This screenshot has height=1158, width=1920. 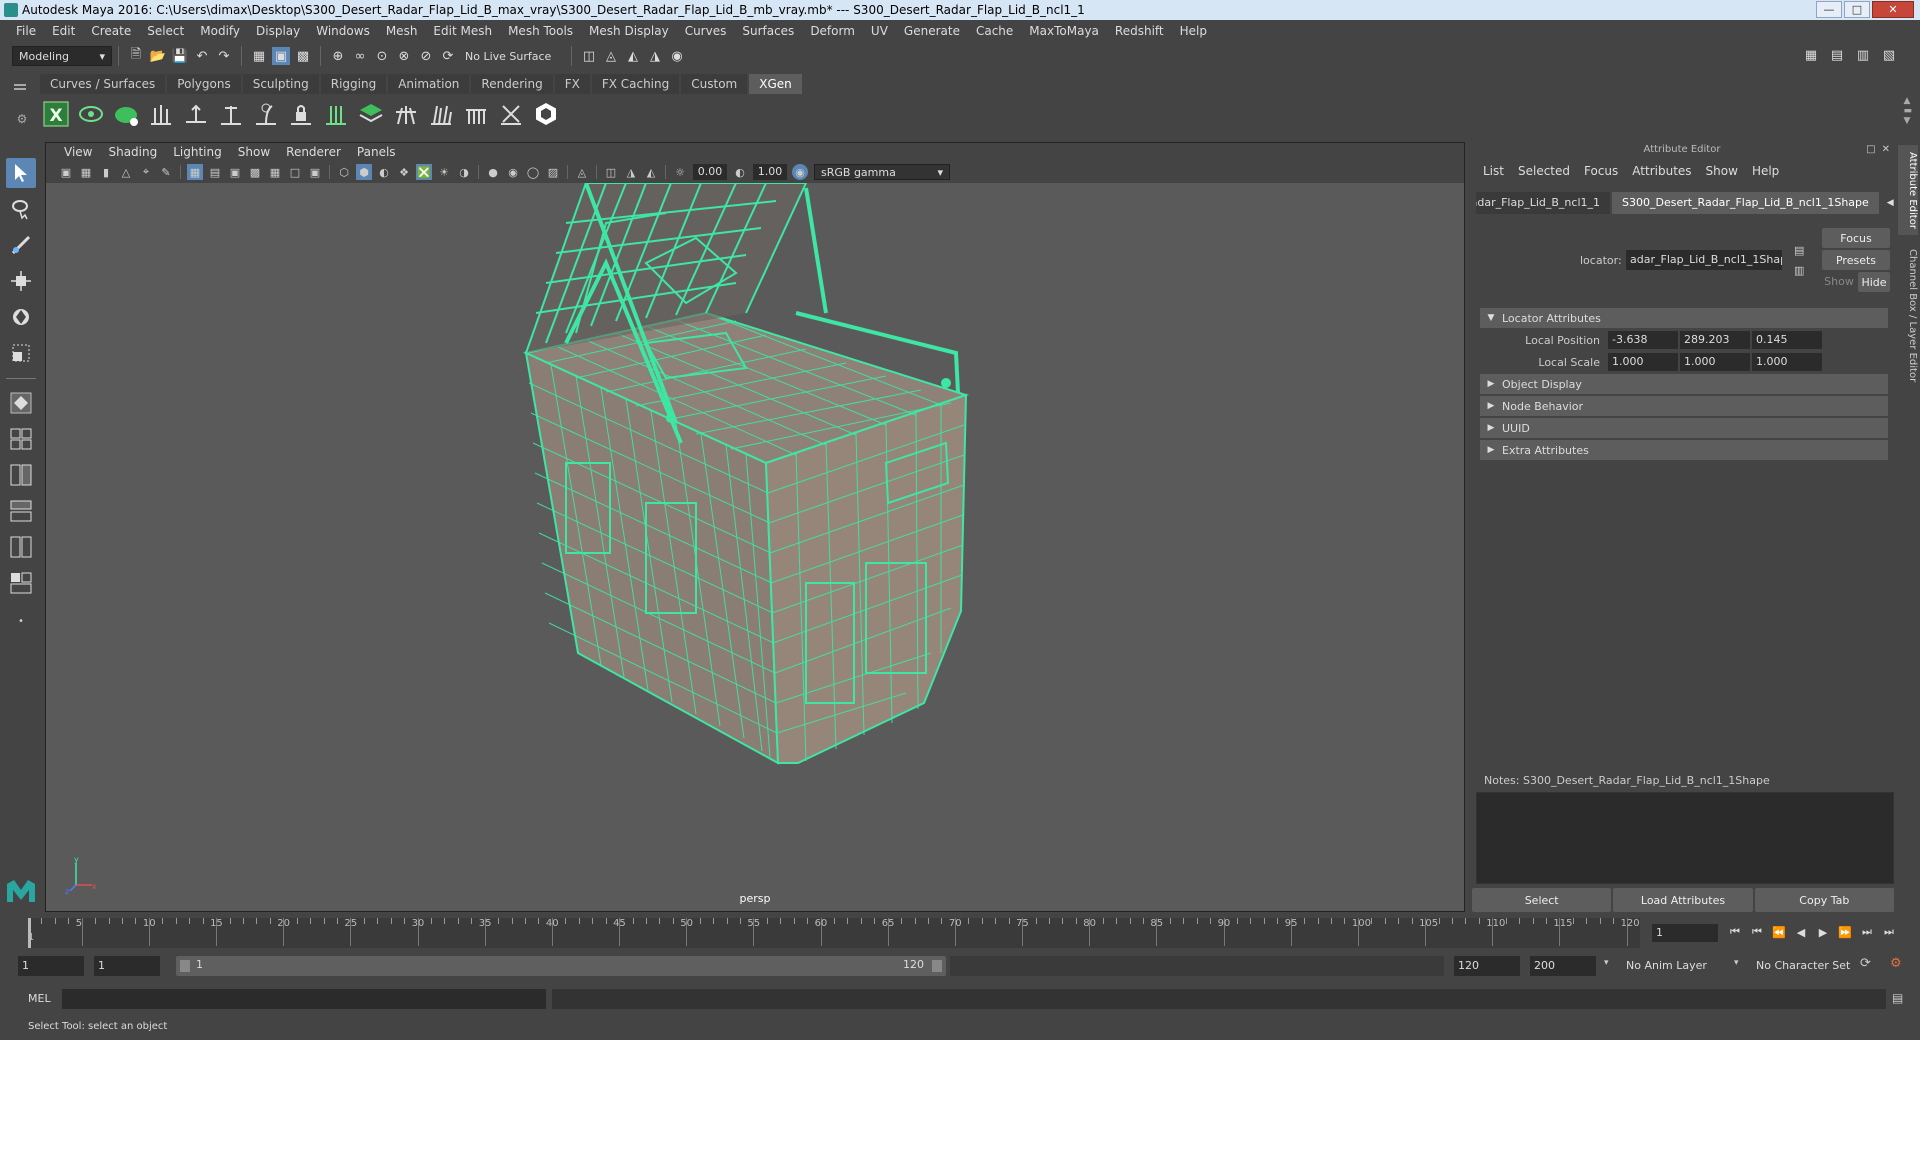 I want to click on viewport-menu-show: Show, so click(x=254, y=152).